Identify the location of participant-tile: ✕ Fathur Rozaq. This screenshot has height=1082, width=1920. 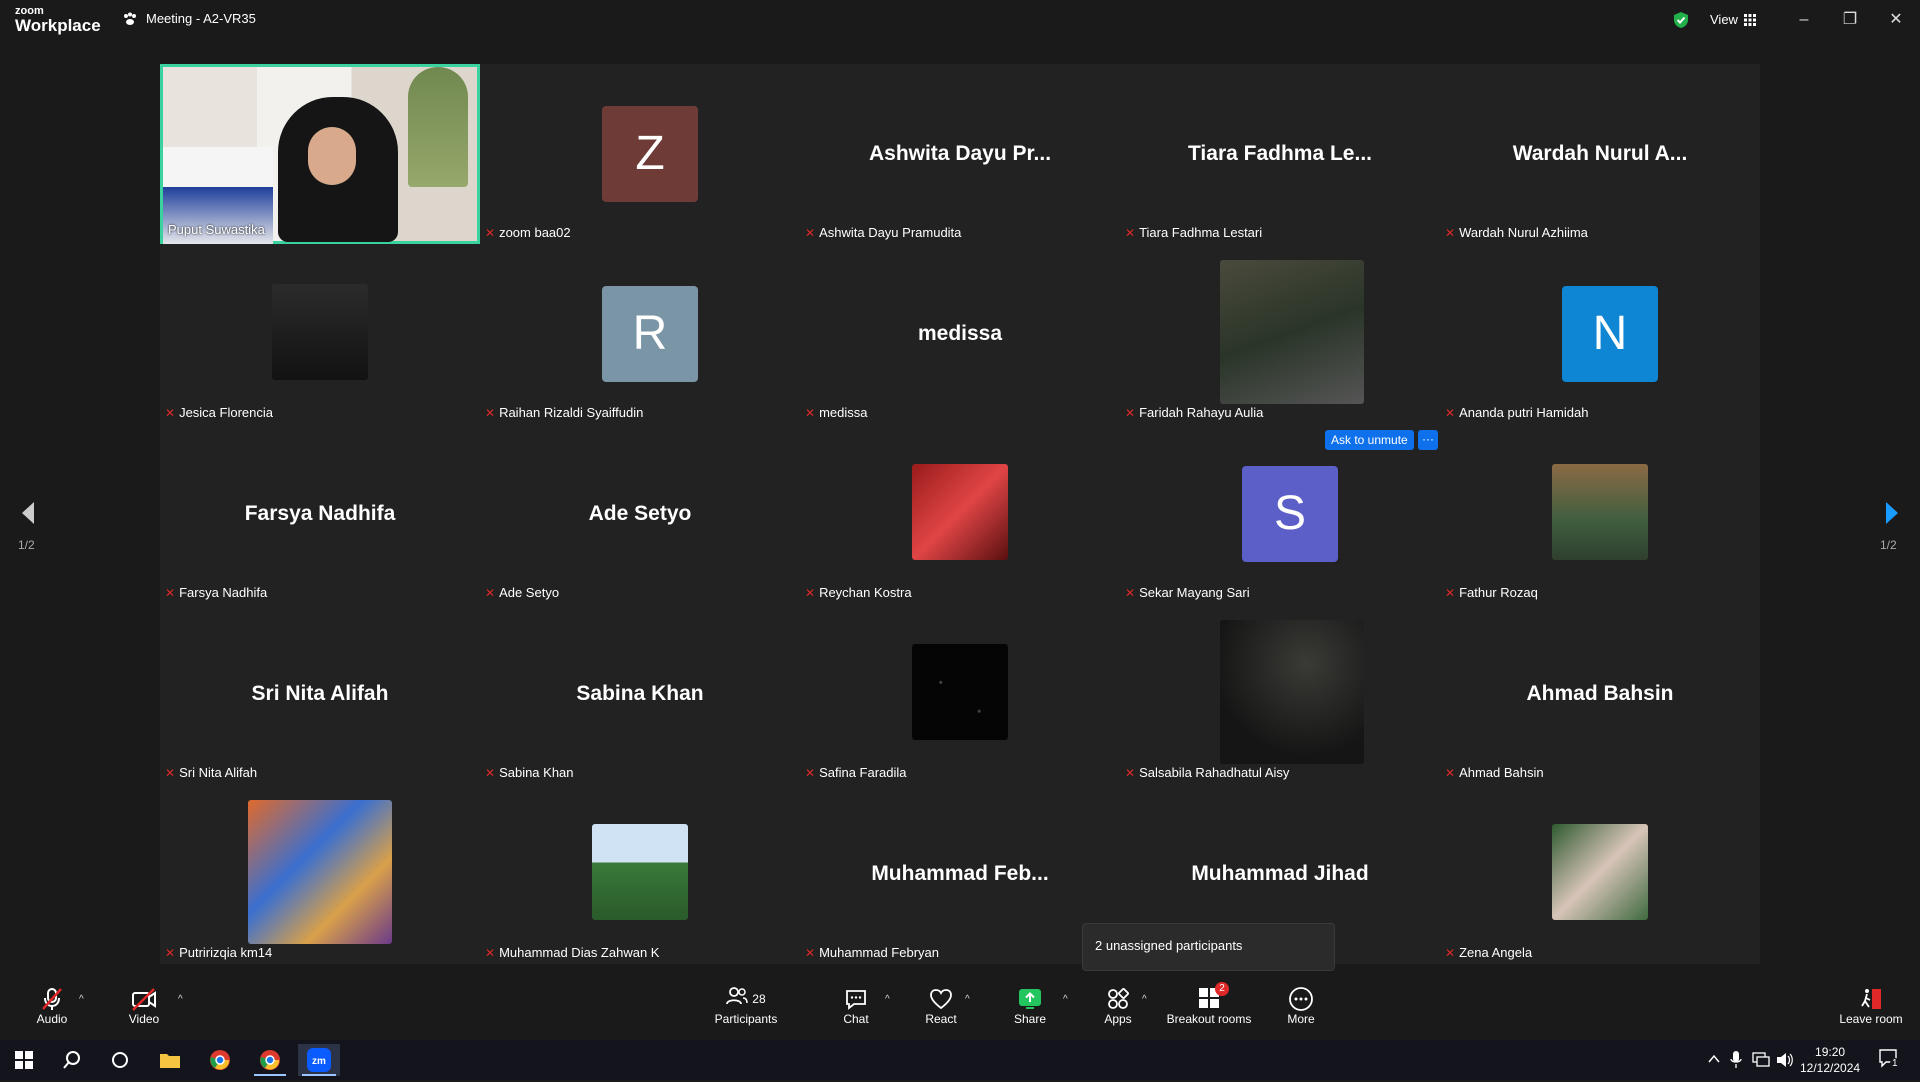
(1600, 514).